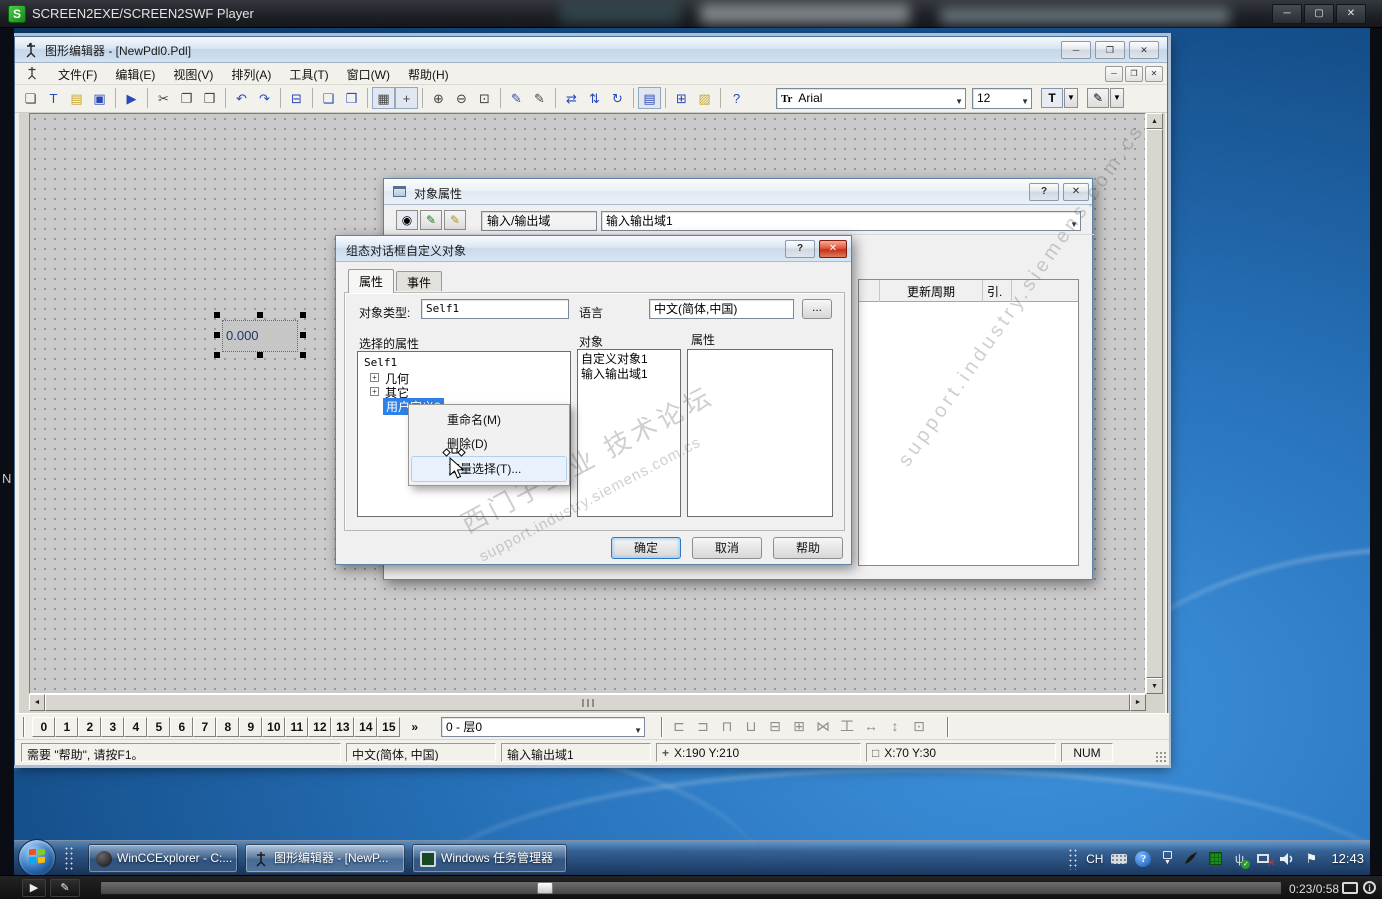  Describe the element at coordinates (1119, 859) in the screenshot. I see `keyboard-icon` at that location.